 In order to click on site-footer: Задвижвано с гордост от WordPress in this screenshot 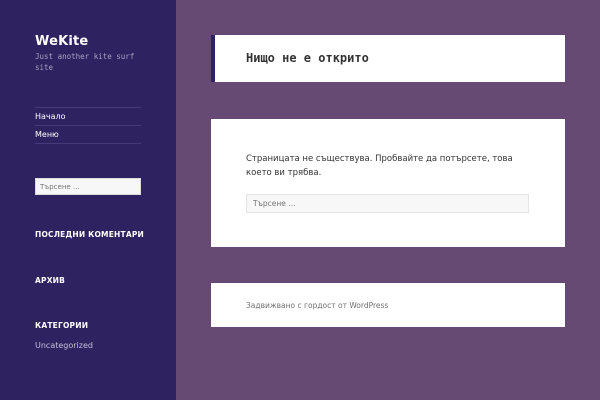, I will do `click(388, 305)`.